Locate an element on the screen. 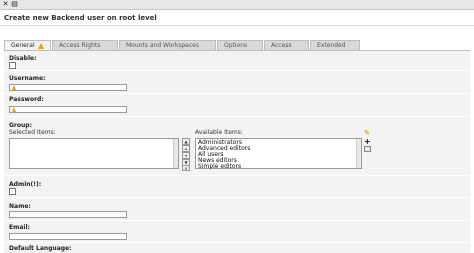 This screenshot has height=253, width=474. username-input is located at coordinates (68, 87).